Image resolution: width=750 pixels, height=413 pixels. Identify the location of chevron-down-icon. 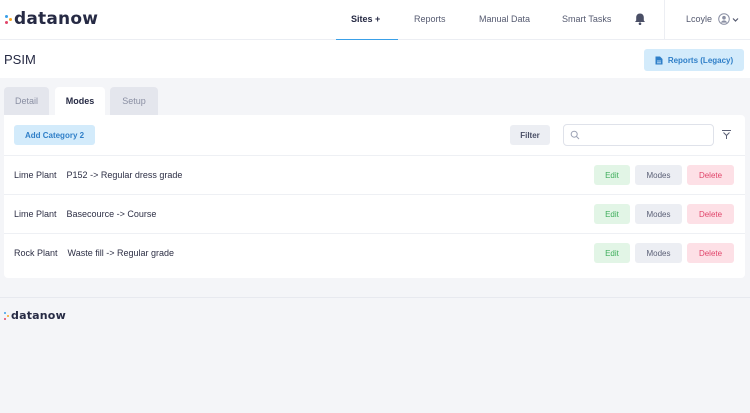
(735, 19).